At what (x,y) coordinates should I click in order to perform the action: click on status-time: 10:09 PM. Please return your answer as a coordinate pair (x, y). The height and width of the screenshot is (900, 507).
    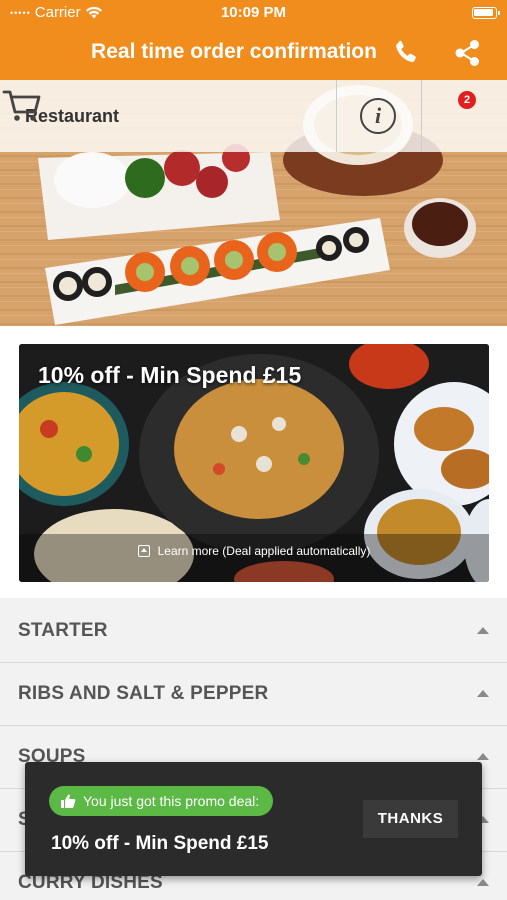
    Looking at the image, I should click on (253, 12).